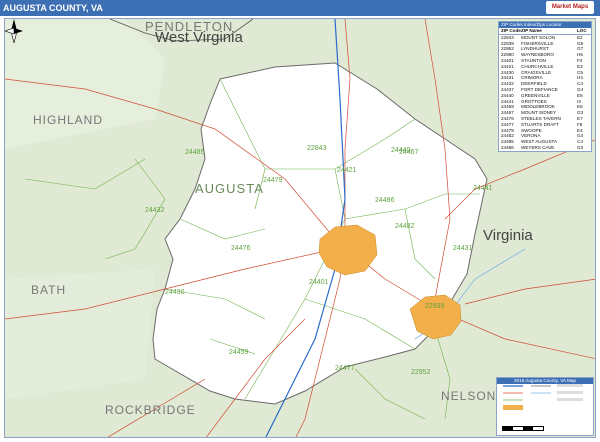 This screenshot has width=600, height=442. What do you see at coordinates (68, 120) in the screenshot?
I see `region-label-highland: HIGHLAND` at bounding box center [68, 120].